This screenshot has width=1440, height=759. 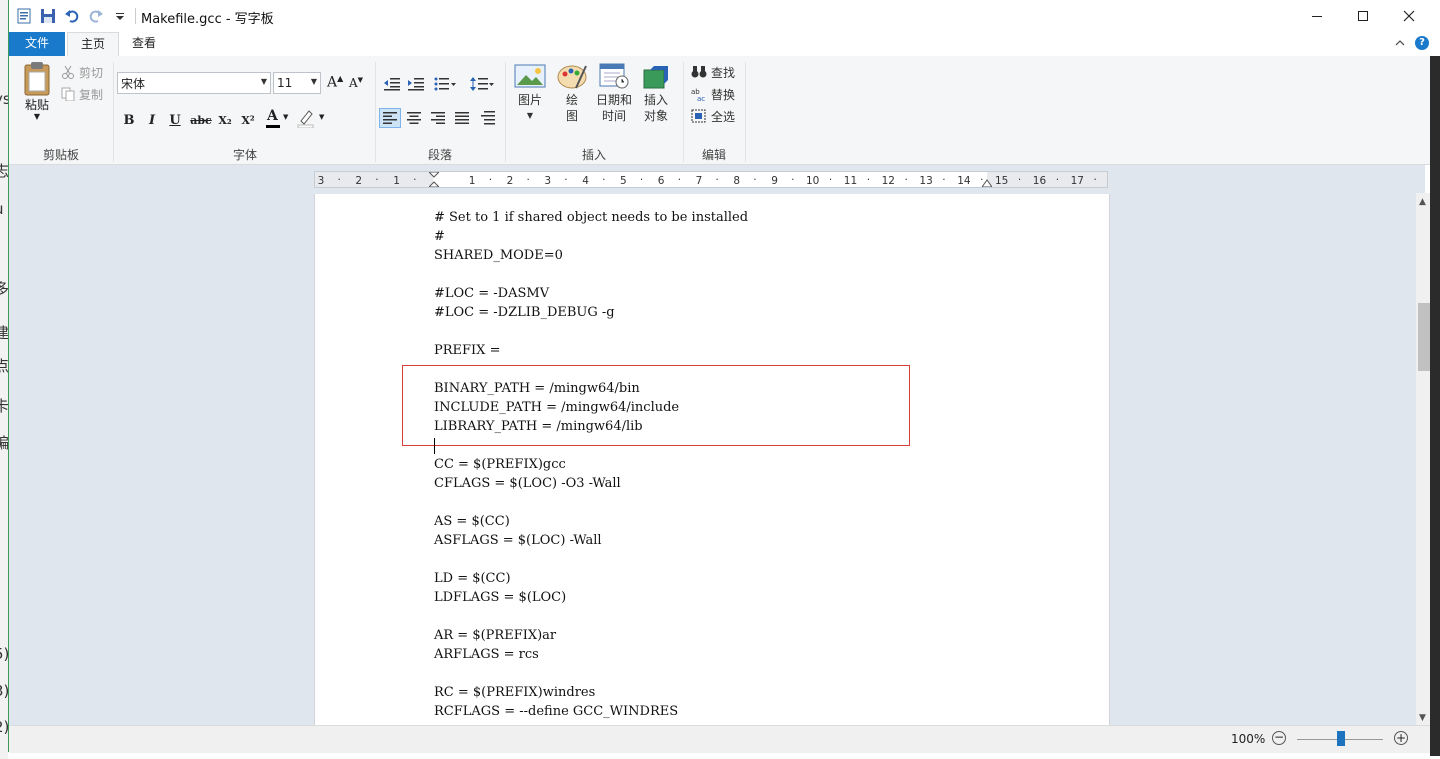 I want to click on align-center-button, so click(x=414, y=118).